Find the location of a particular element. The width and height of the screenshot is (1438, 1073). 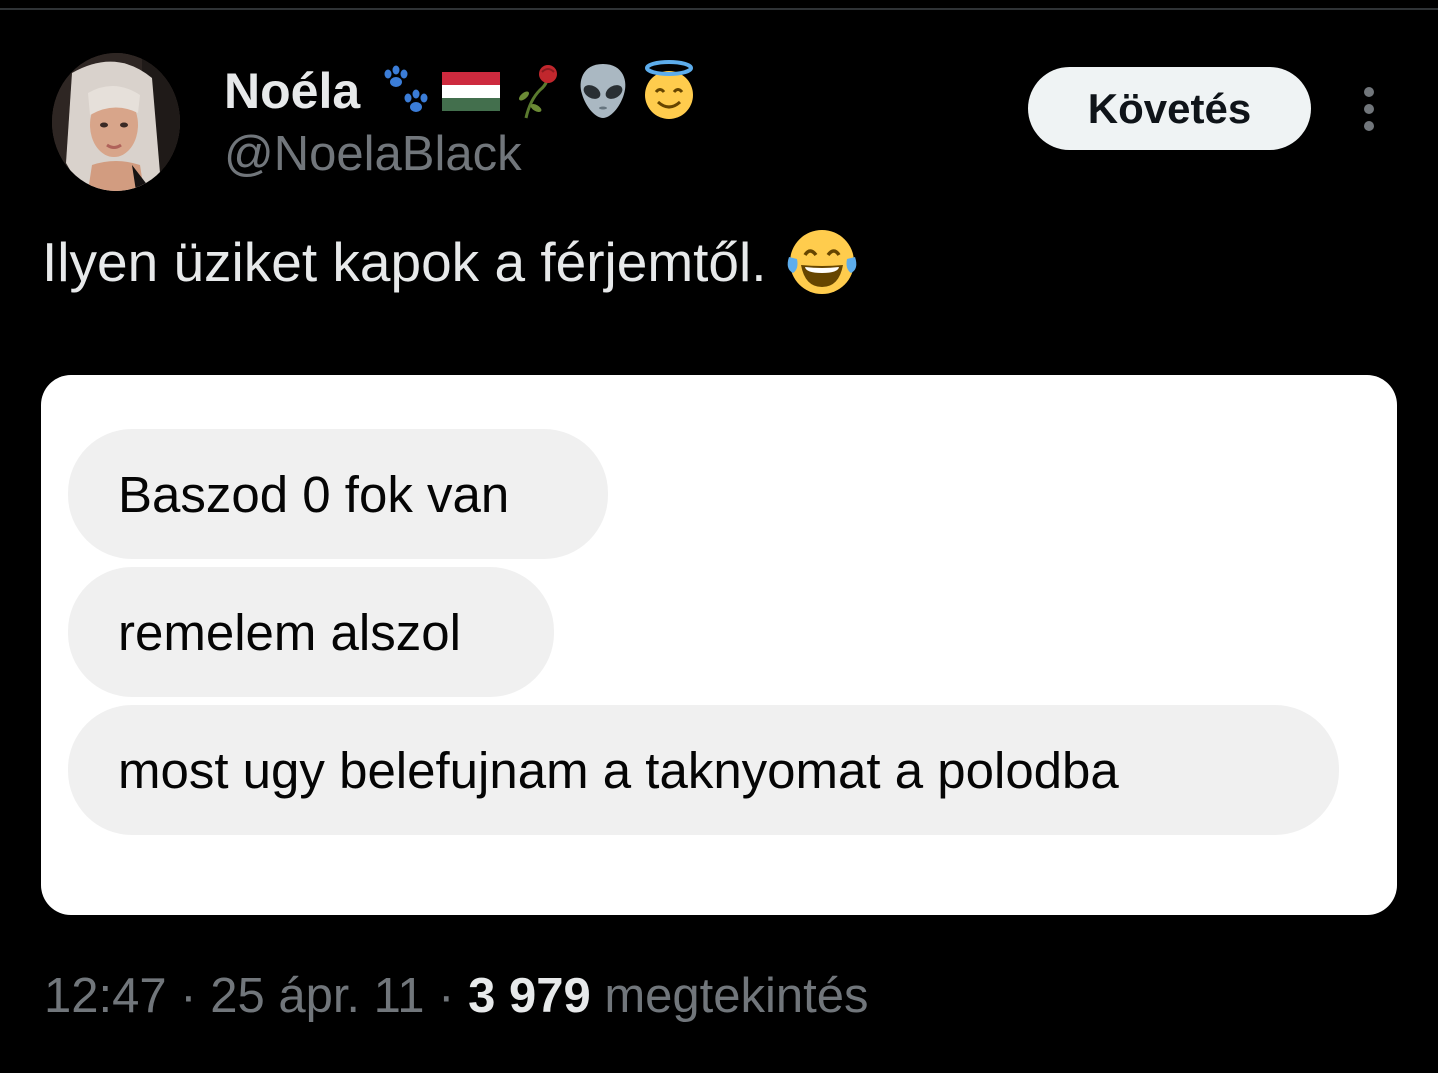

name-emojis is located at coordinates (537, 91).